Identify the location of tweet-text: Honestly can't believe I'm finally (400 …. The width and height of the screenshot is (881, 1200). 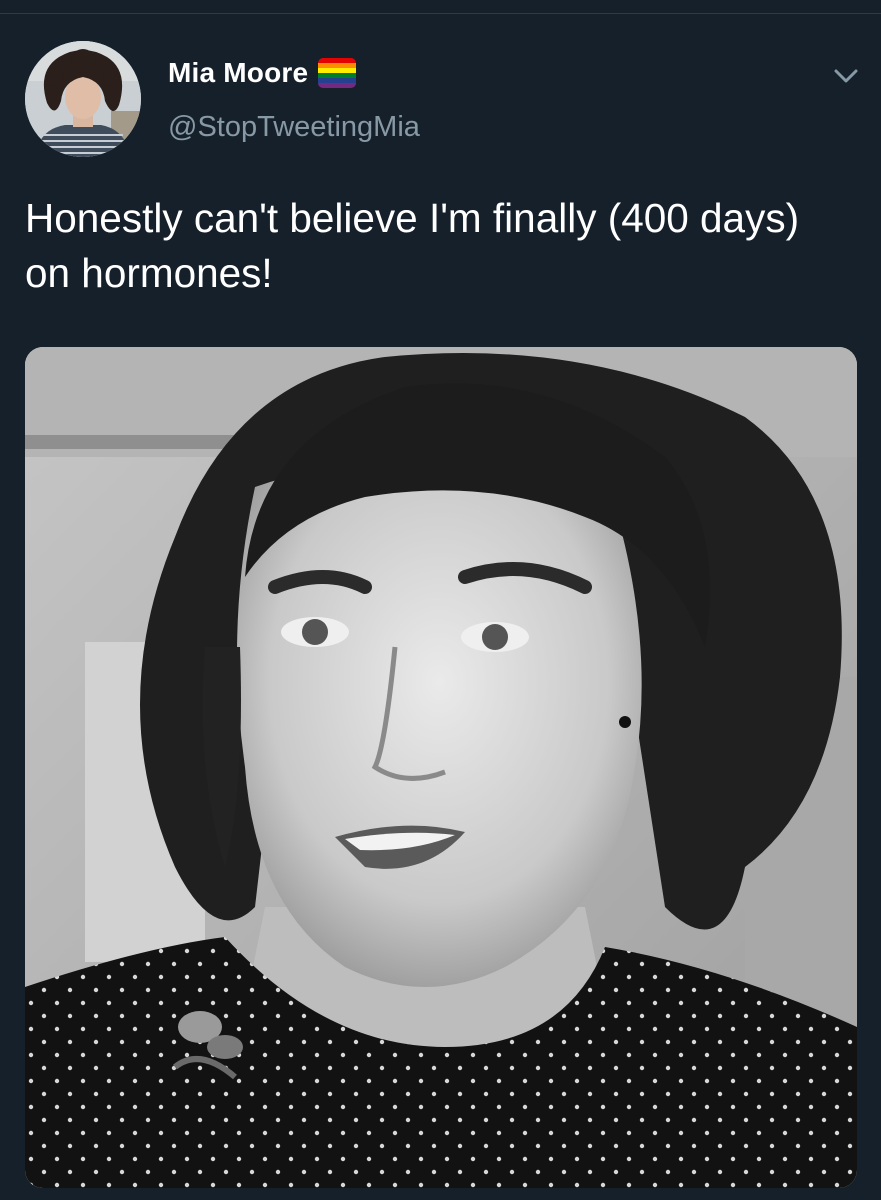
(412, 245).